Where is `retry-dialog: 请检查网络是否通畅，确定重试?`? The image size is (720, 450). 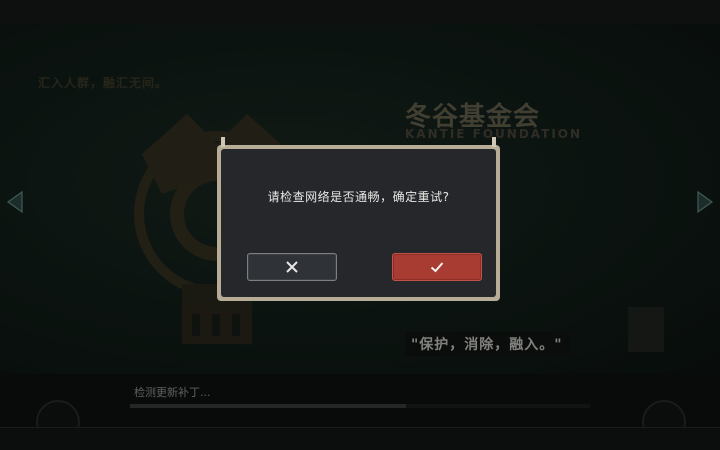
retry-dialog: 请检查网络是否通畅，确定重试? is located at coordinates (358, 219).